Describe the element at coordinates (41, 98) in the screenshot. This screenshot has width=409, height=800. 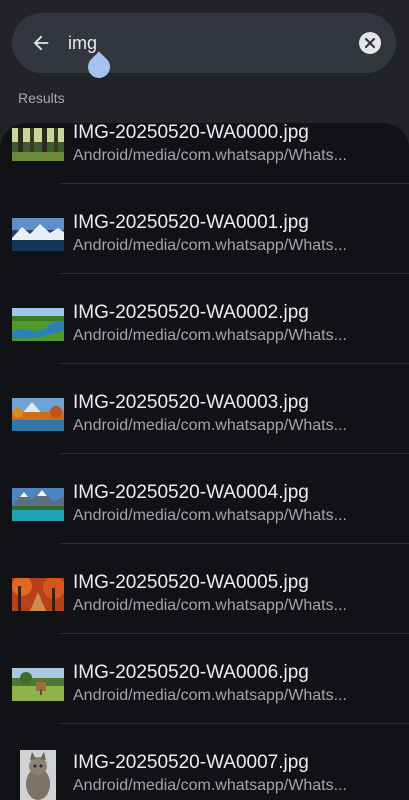
I see `results-label: Results` at that location.